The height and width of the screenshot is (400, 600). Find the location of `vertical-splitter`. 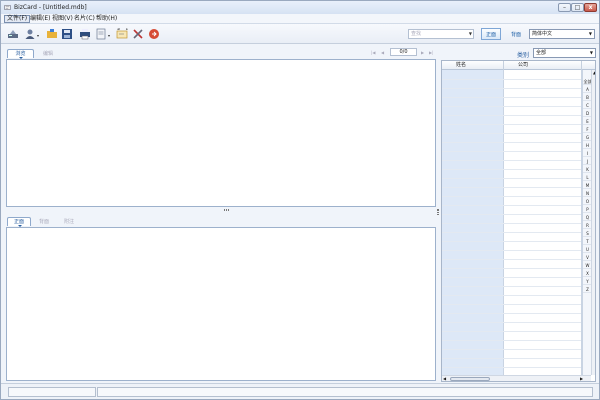

vertical-splitter is located at coordinates (438, 214).